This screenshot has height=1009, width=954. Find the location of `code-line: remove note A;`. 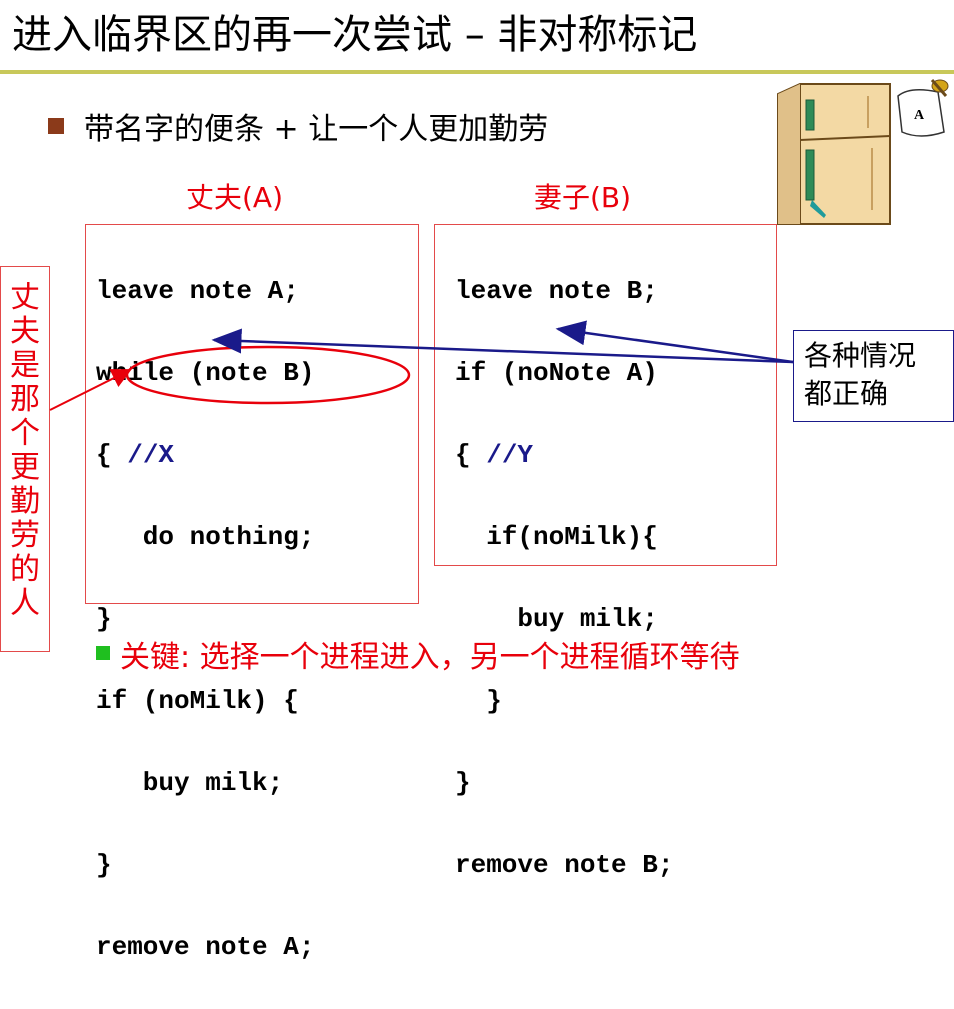

code-line: remove note A; is located at coordinates (205, 947).